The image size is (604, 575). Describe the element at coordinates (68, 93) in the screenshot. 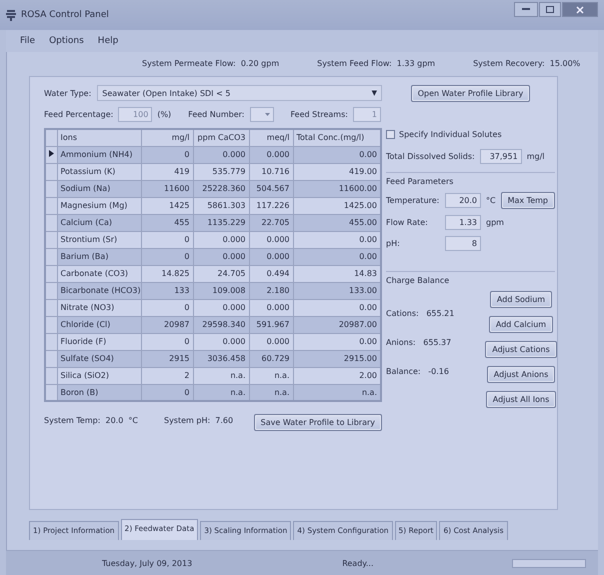

I see `field-label: Water Type:` at that location.